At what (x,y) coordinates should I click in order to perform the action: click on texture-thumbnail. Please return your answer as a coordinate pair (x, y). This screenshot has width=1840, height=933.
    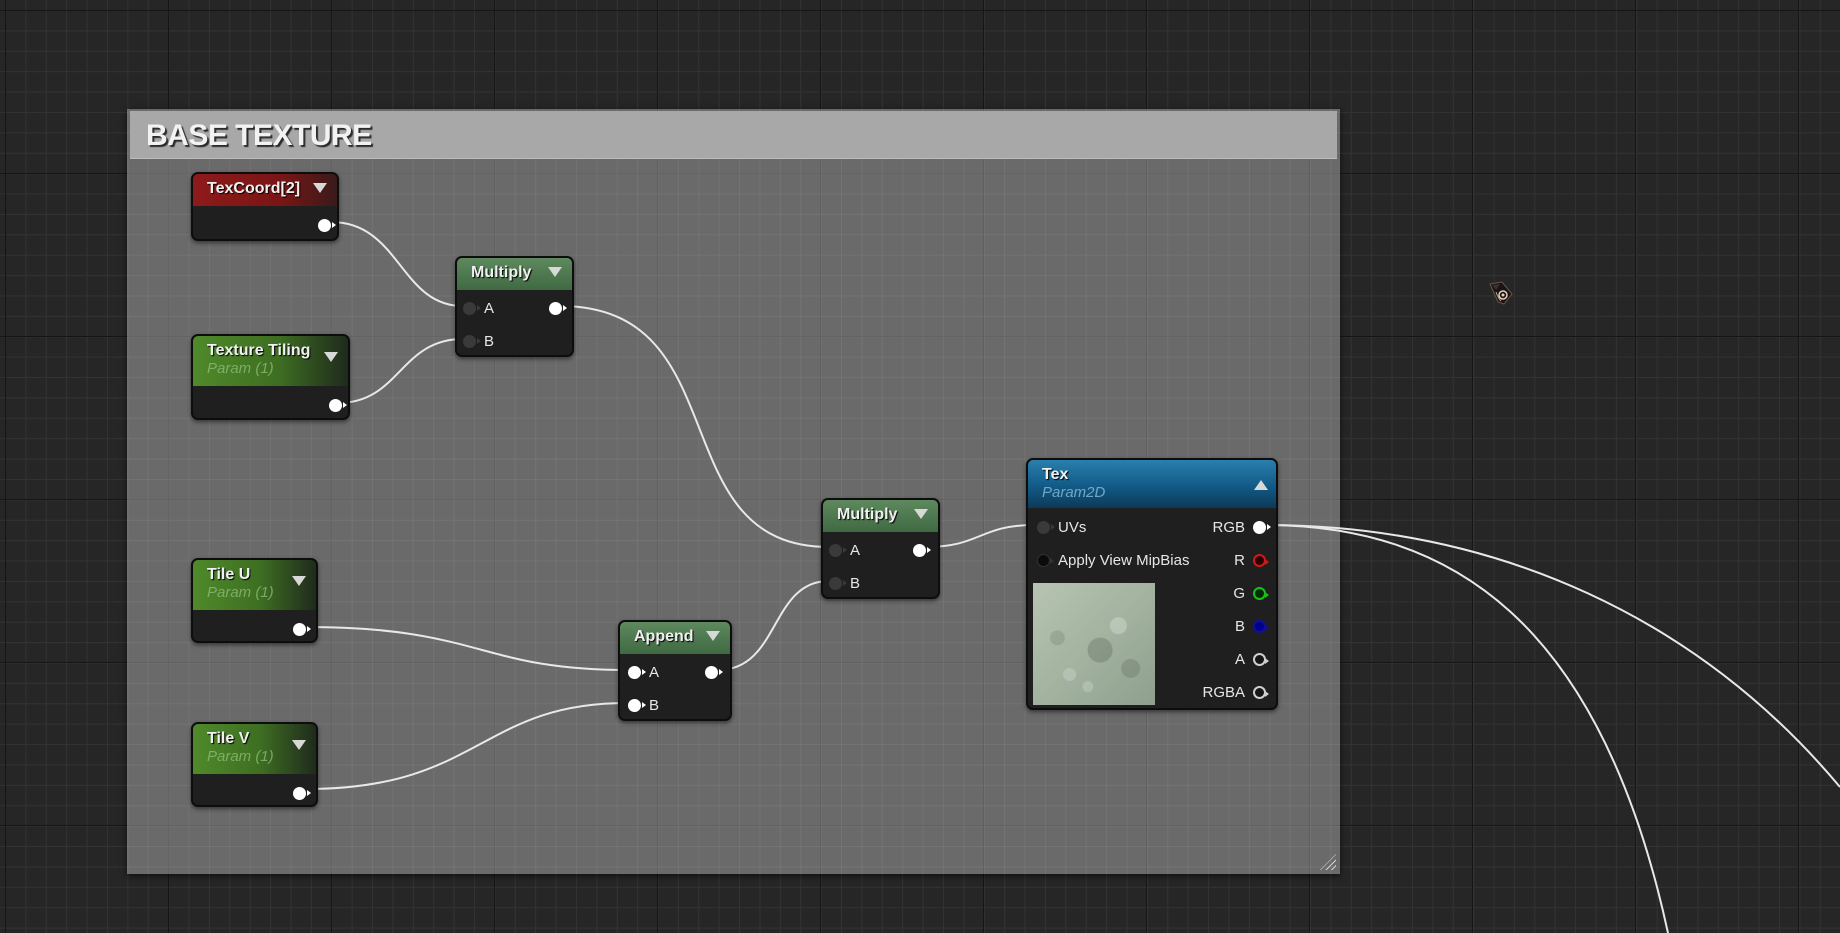
    Looking at the image, I should click on (1094, 644).